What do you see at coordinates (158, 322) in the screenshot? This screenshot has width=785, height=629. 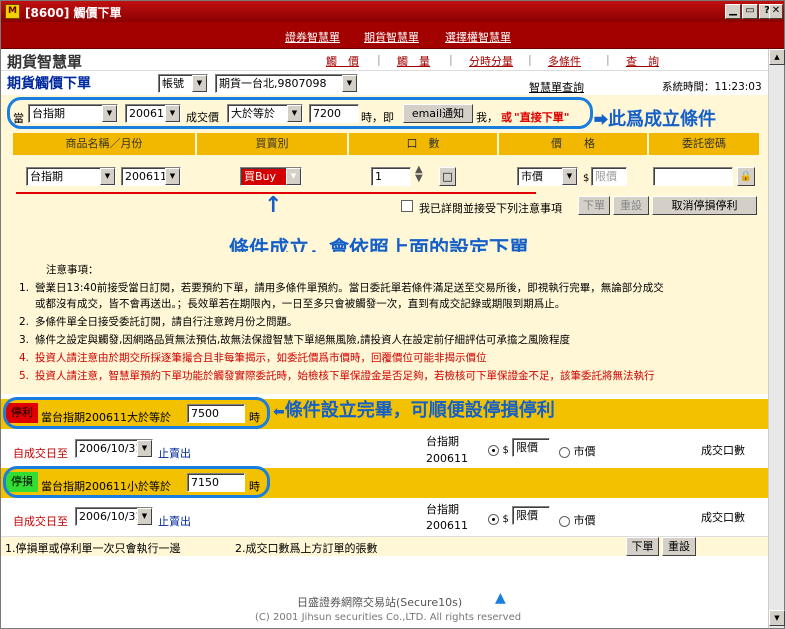 I see `note-item: 2. 多條件單全日接受委託訂閱，請自行注意跨月份之問題。` at bounding box center [158, 322].